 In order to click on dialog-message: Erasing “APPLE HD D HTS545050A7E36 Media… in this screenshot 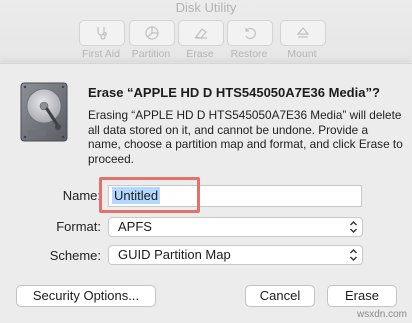, I will do `click(245, 137)`.